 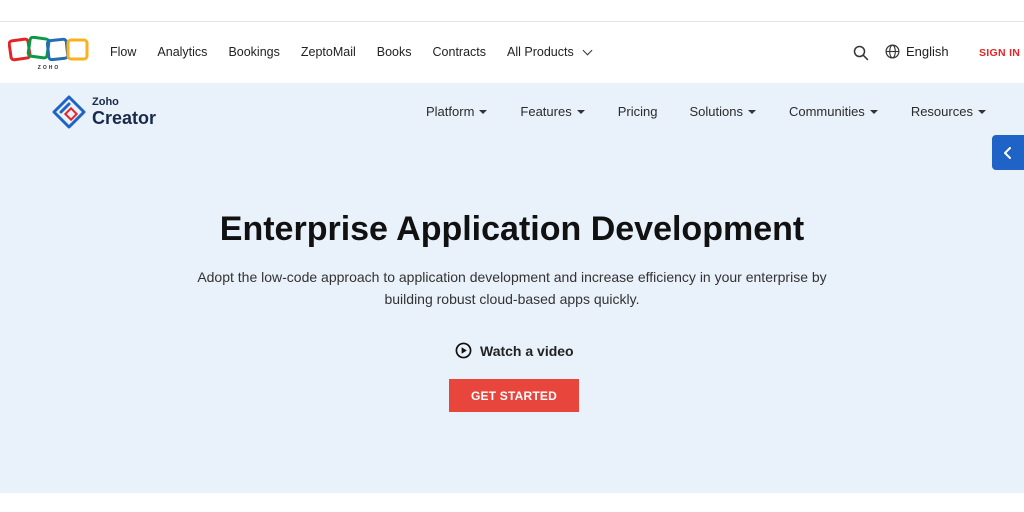 I want to click on menu-solutions-label: Solutions, so click(x=716, y=111).